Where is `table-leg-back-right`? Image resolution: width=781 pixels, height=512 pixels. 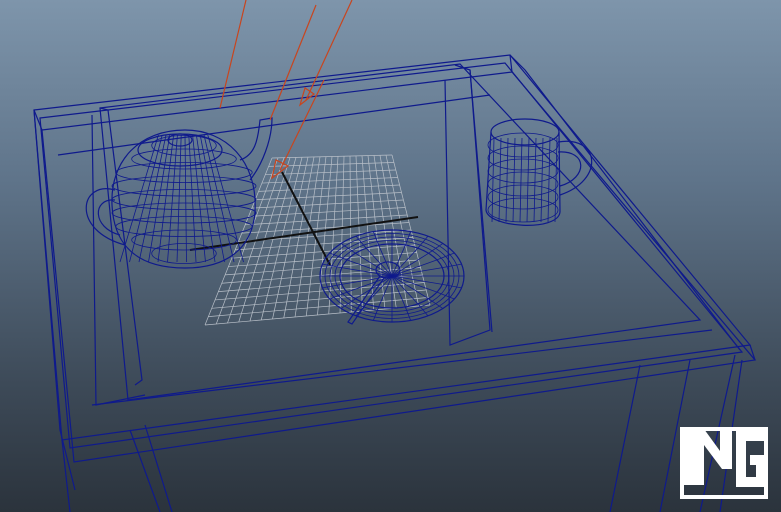 table-leg-back-right is located at coordinates (468, 205).